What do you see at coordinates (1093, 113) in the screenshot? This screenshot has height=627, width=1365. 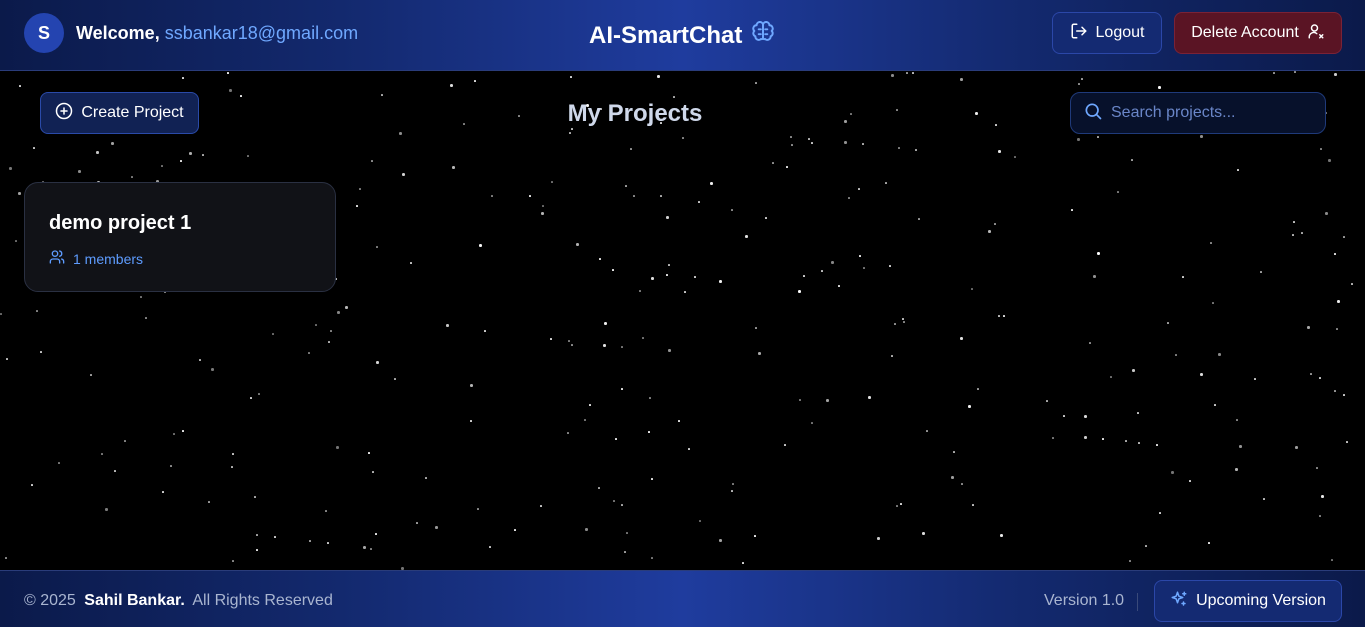 I see `search-icon` at bounding box center [1093, 113].